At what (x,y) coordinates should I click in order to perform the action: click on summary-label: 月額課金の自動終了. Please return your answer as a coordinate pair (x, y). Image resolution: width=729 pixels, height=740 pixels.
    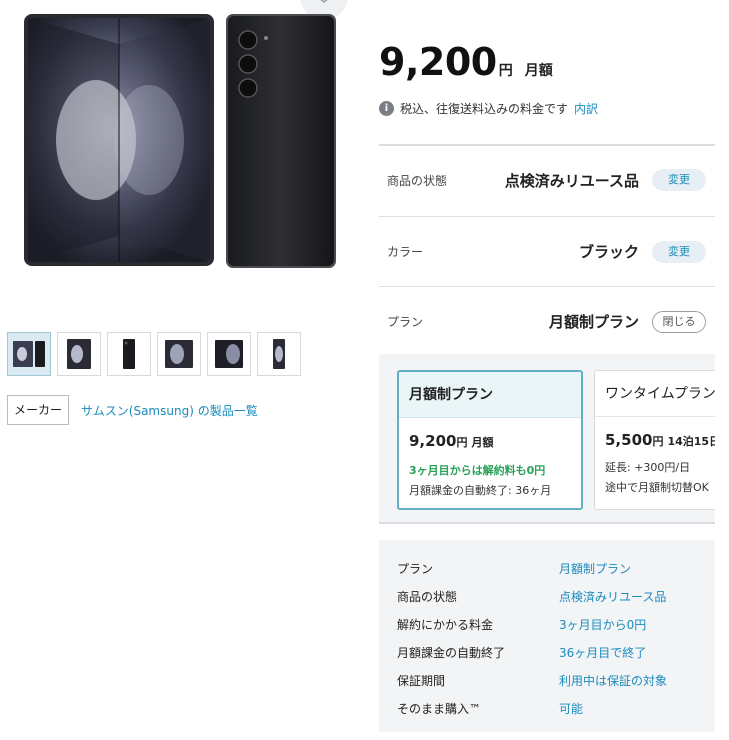
    Looking at the image, I should click on (451, 653).